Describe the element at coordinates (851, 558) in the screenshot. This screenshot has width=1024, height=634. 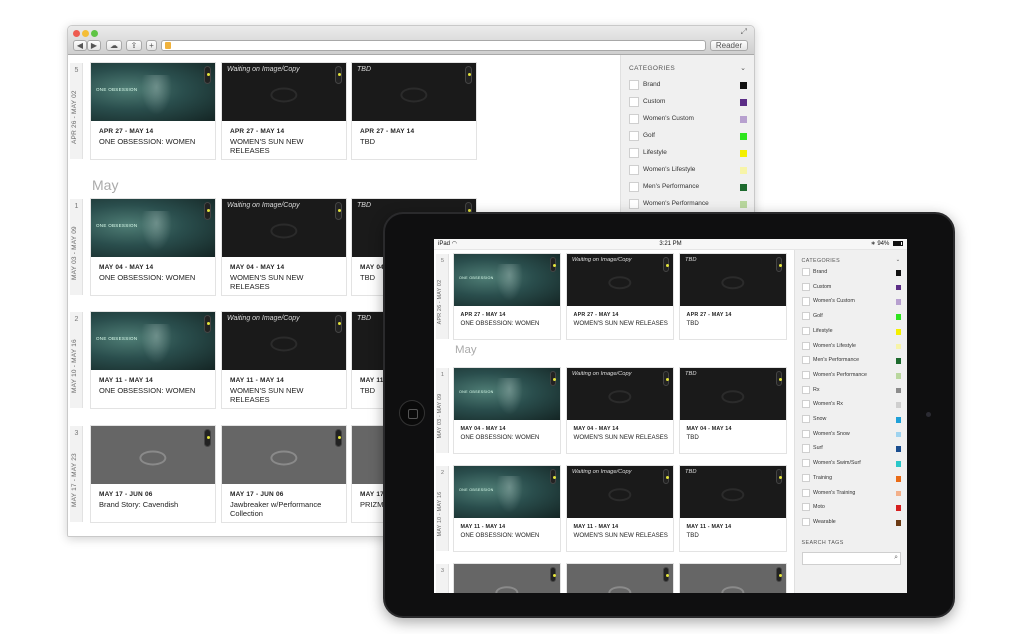
I see `search-tags-input` at that location.